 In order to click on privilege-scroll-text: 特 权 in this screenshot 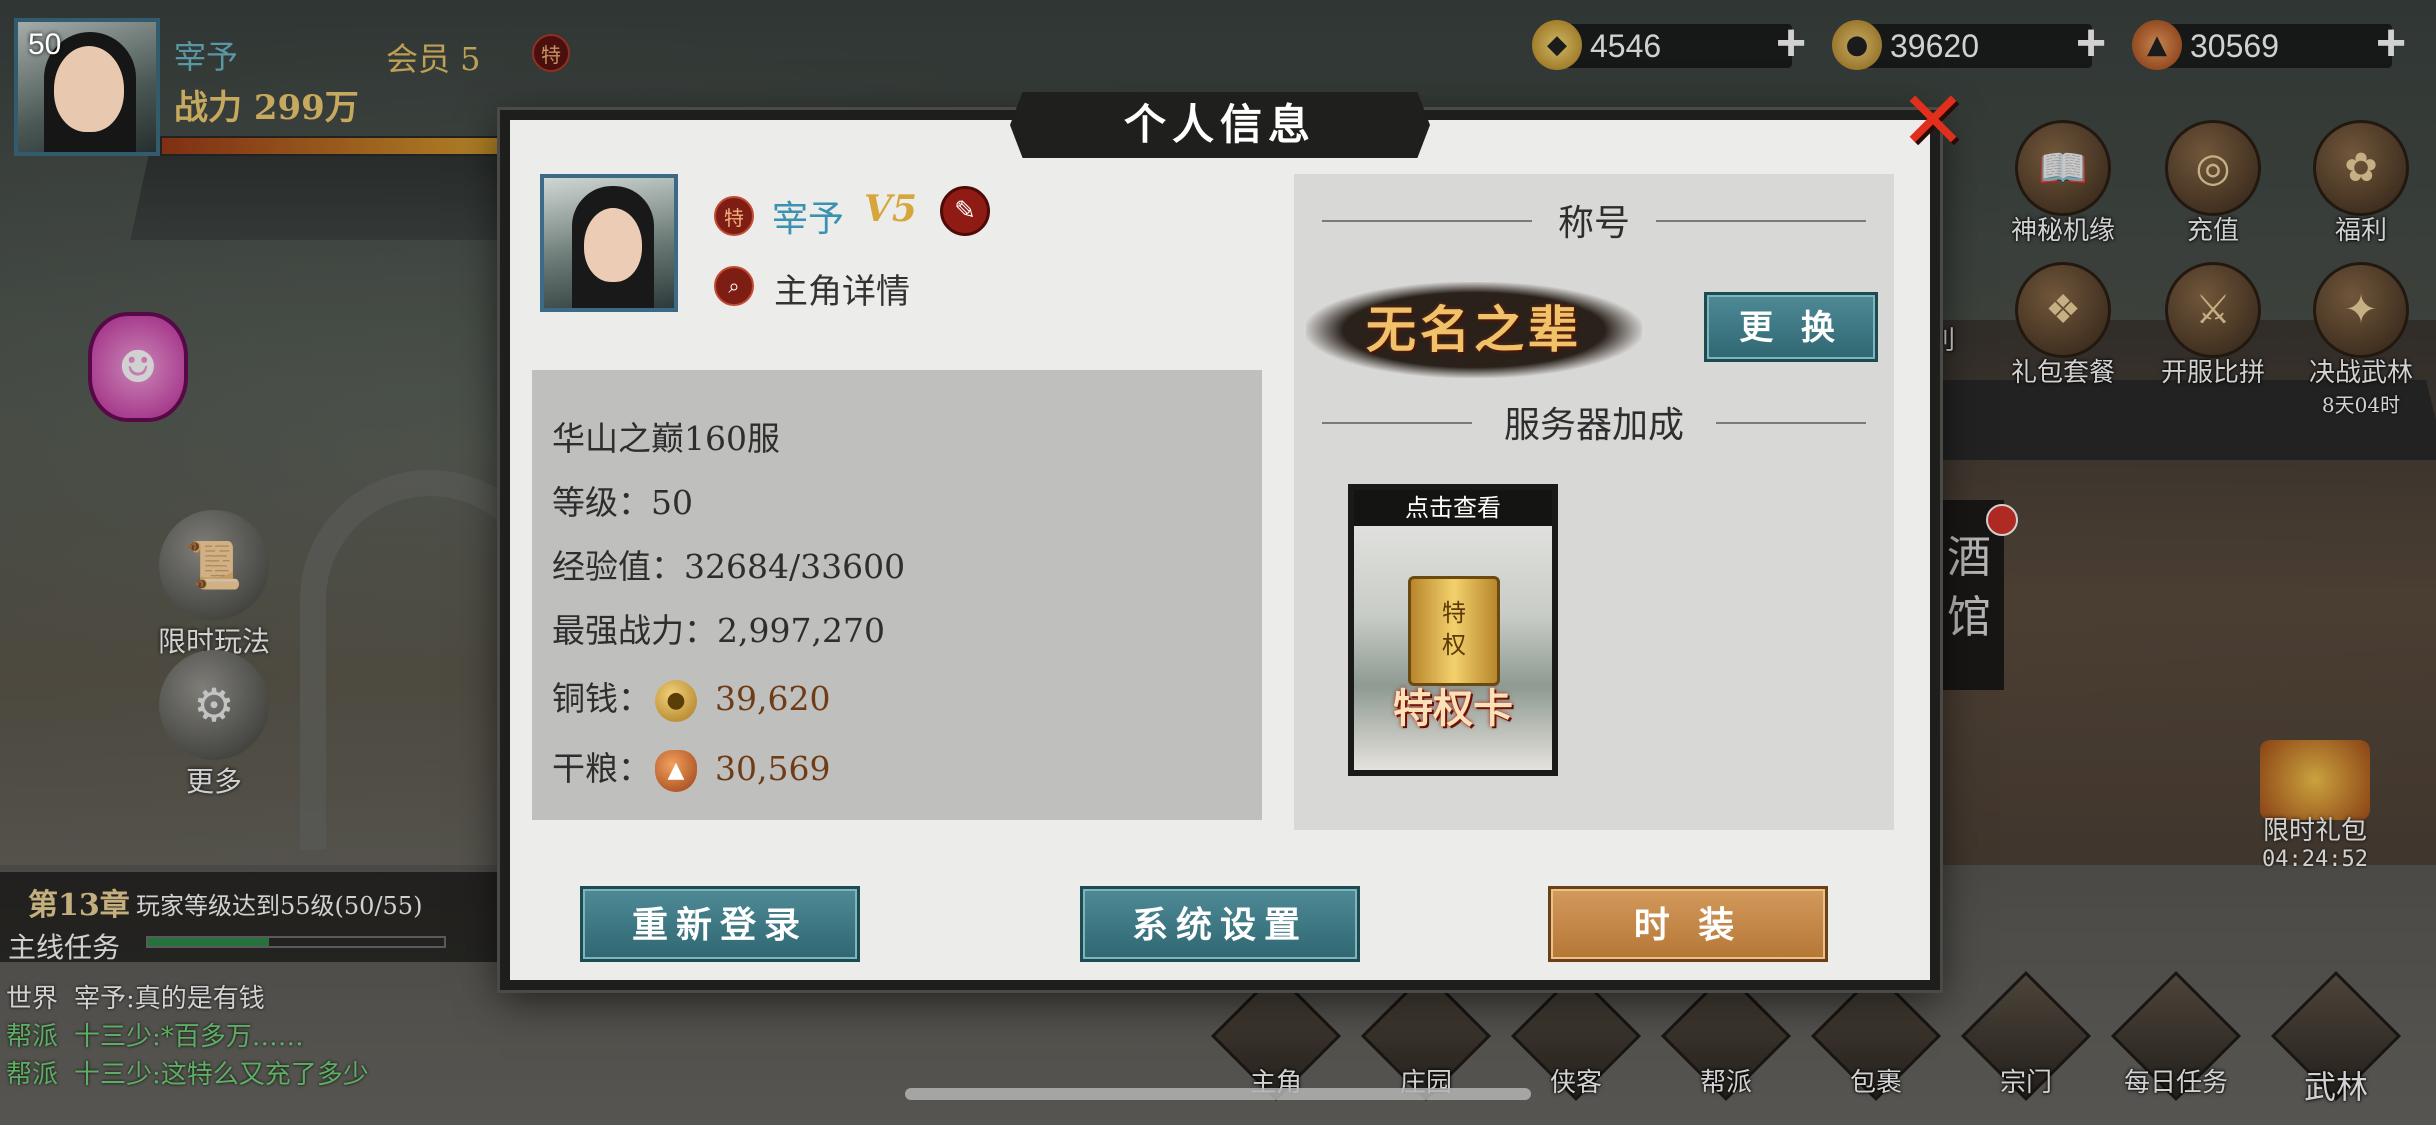, I will do `click(1454, 629)`.